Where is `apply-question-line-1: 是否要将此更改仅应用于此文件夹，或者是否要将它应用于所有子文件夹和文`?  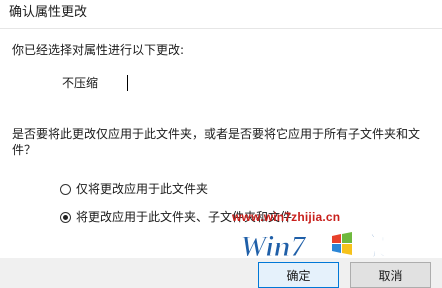 apply-question-line-1: 是否要将此更改仅应用于此文件夹，或者是否要将它应用于所有子文件夹和文 is located at coordinates (216, 134).